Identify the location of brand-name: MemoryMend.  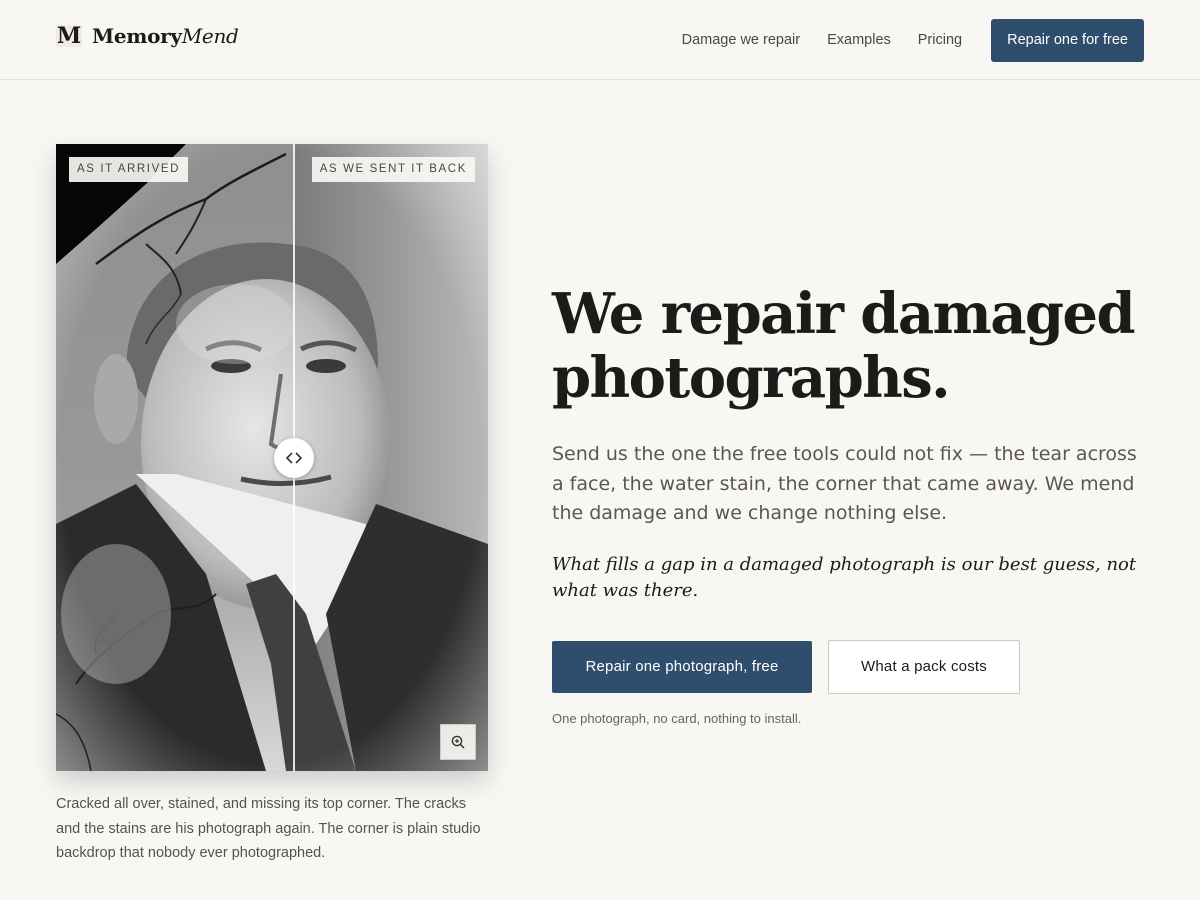
(165, 36).